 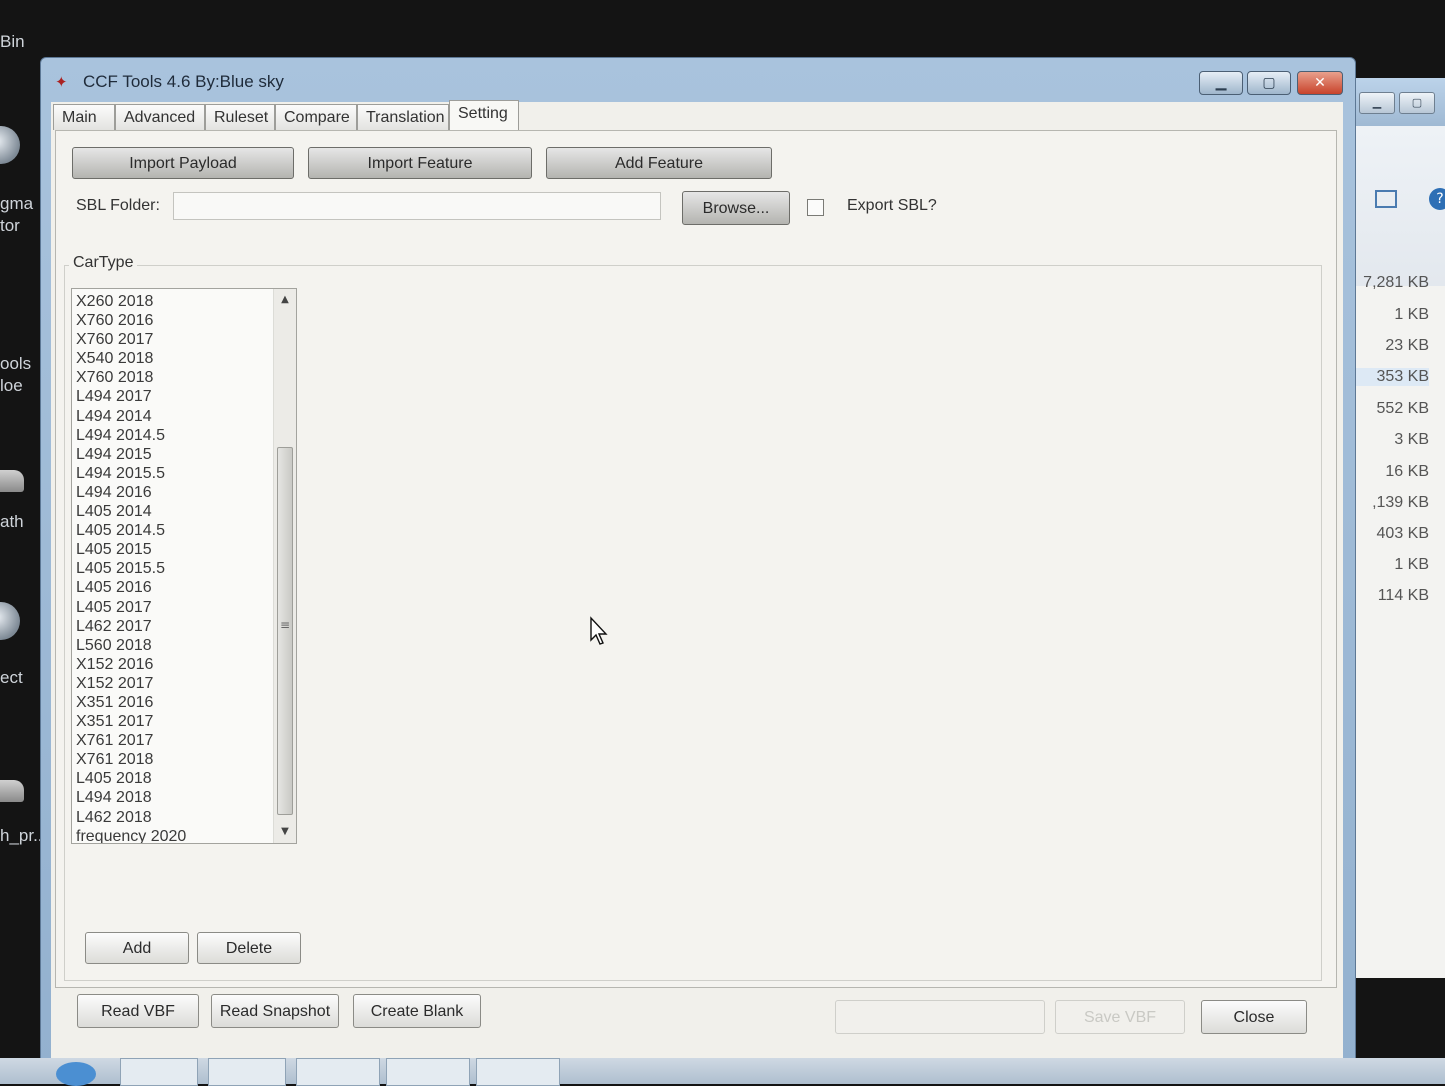 I want to click on close-window-button: ✕, so click(x=1320, y=83).